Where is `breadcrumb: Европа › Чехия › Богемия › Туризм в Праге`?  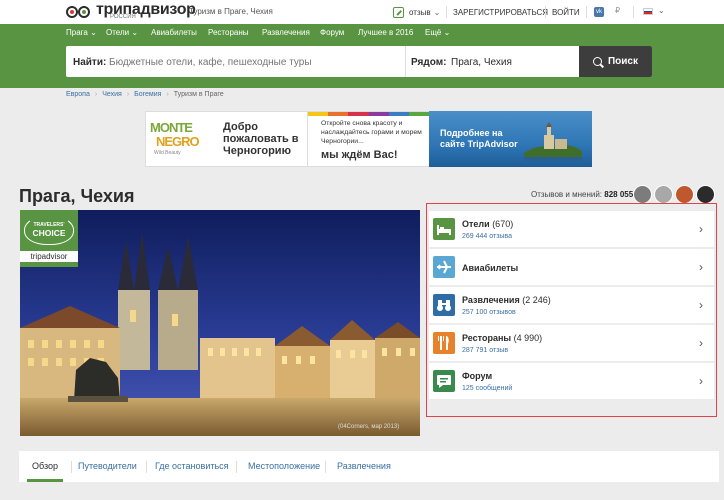
breadcrumb: Европа › Чехия › Богемия › Туризм в Праге is located at coordinates (145, 94).